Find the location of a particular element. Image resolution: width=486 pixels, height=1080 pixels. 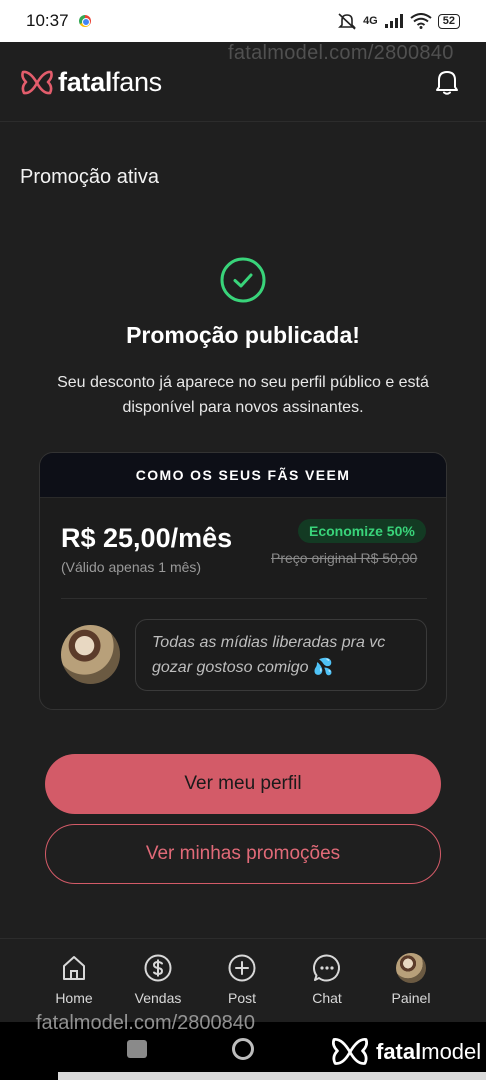

fatalfans-logo: fatalfans is located at coordinates (91, 82).